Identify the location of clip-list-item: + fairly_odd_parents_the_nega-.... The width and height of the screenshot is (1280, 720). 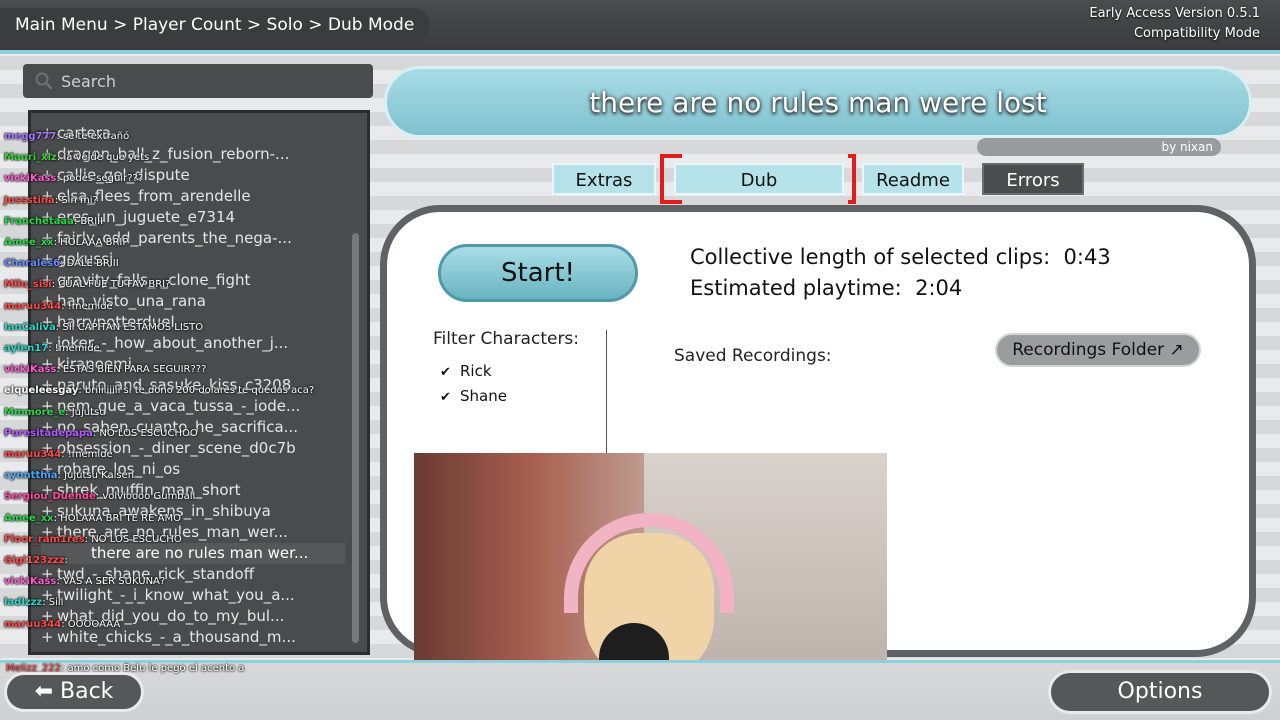
(193, 238).